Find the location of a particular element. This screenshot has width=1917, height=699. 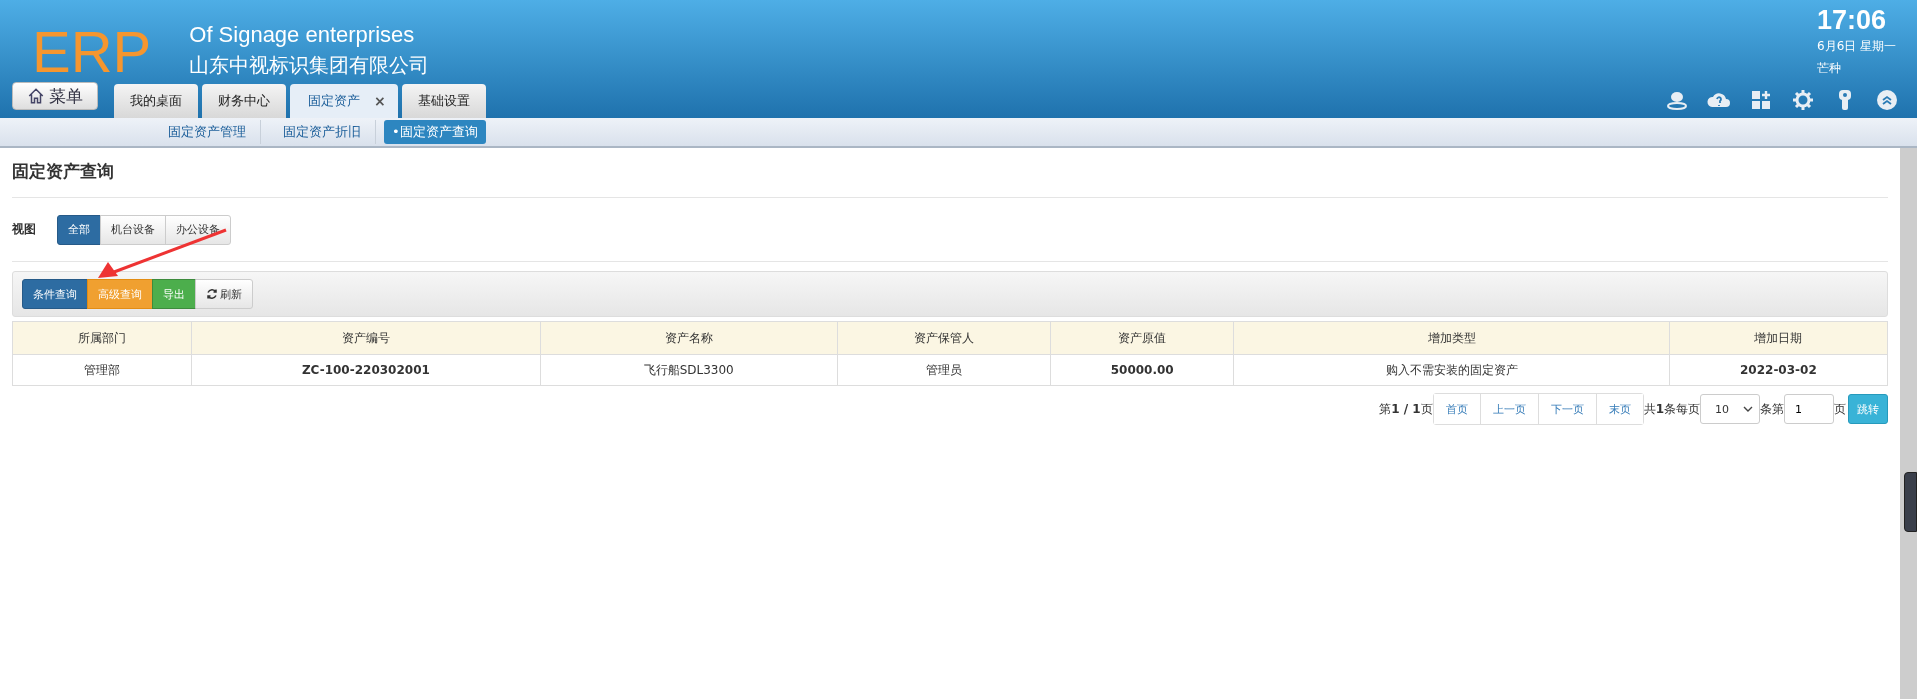

view-filter-button: 机台设备 is located at coordinates (133, 229).